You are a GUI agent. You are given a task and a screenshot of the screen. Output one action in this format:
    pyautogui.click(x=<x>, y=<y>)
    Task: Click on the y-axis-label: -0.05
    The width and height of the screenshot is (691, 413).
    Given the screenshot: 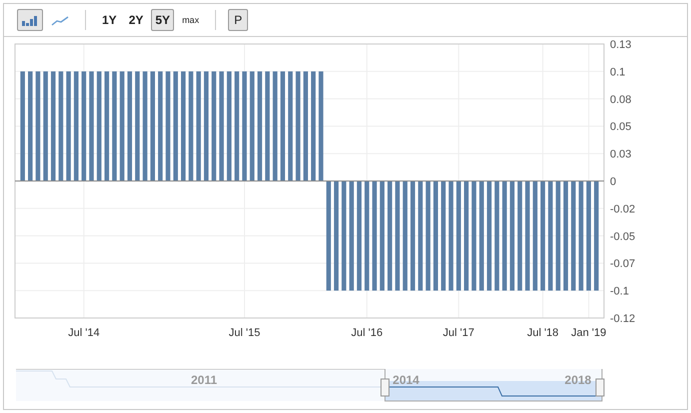 What is the action you would take?
    pyautogui.click(x=623, y=236)
    